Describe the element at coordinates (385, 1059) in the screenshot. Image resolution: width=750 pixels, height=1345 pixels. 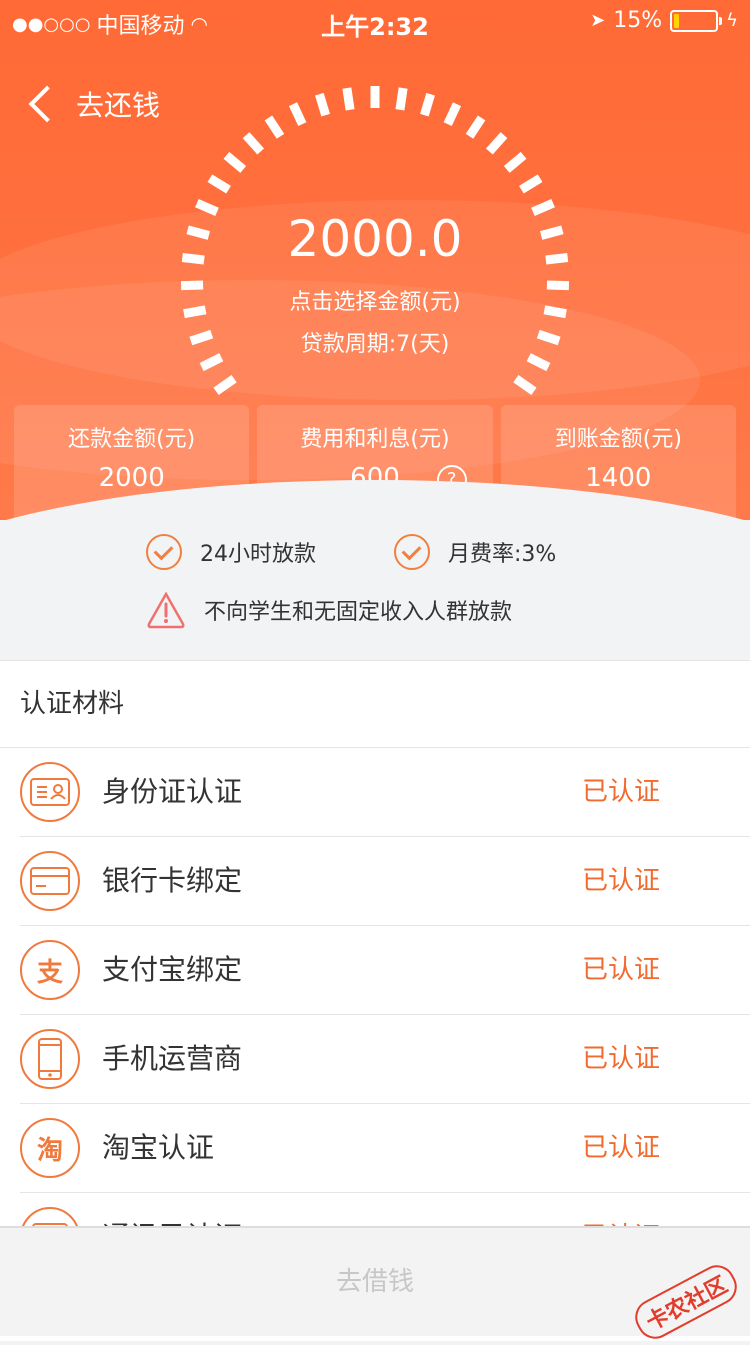
I see `material-row-phone: 手机运营商 已认证` at that location.